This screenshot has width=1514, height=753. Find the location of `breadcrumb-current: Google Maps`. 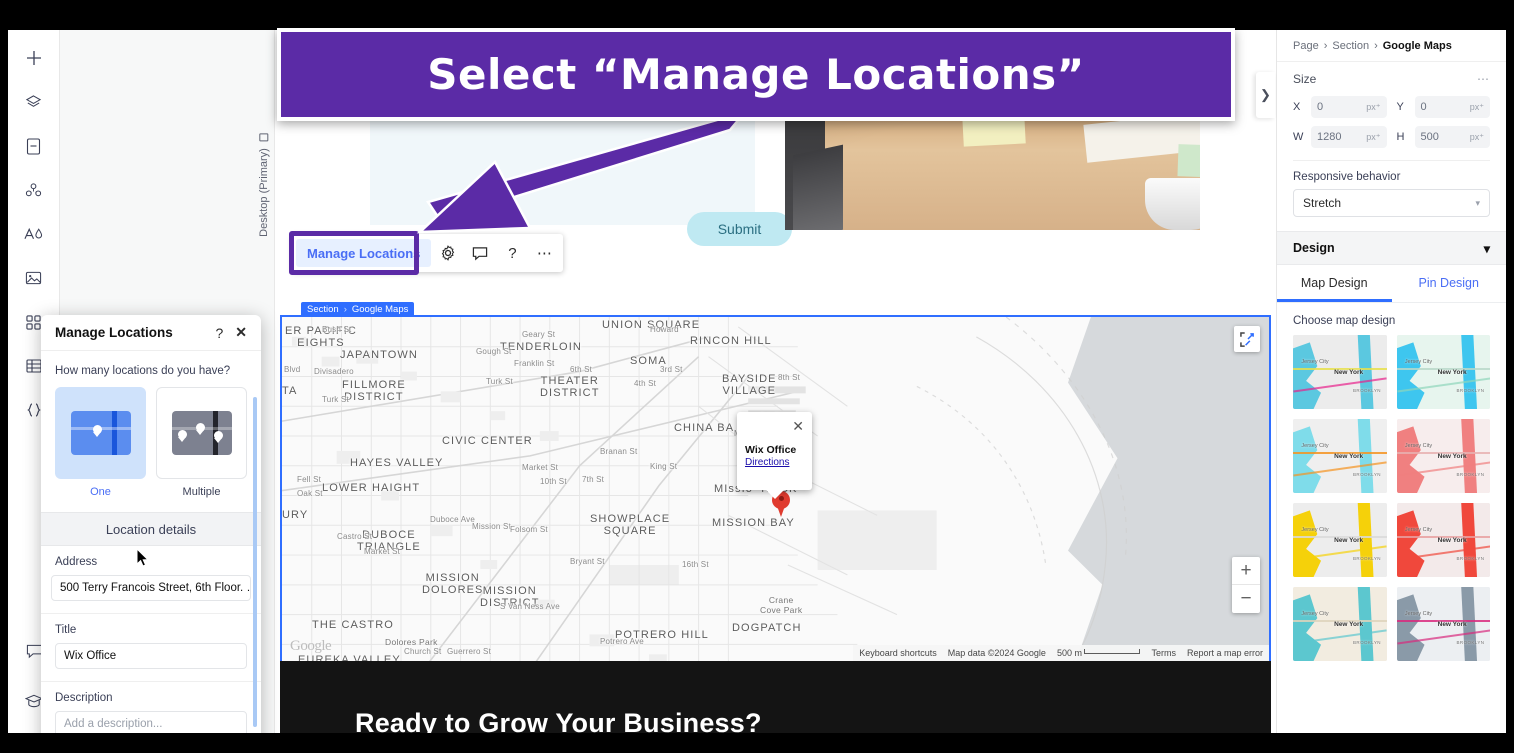

breadcrumb-current: Google Maps is located at coordinates (1417, 45).